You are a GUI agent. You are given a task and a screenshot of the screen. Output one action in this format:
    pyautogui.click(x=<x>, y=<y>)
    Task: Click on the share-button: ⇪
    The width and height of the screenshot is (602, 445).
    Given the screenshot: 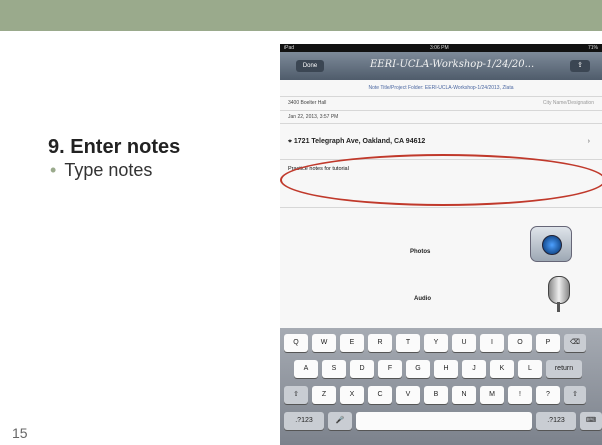 What is the action you would take?
    pyautogui.click(x=580, y=66)
    